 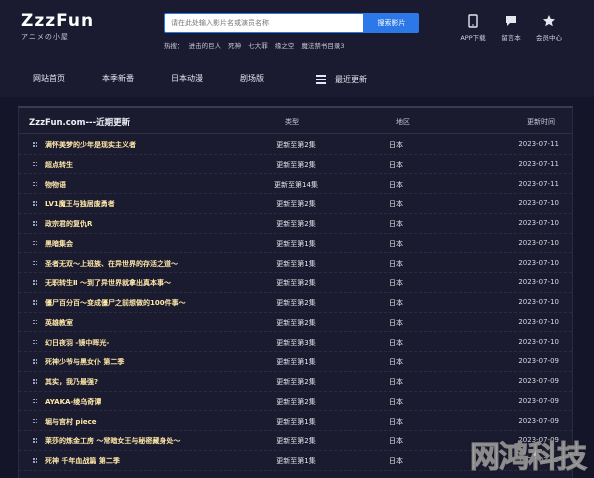 I want to click on anime-title-link: 僵尸百分百～变成僵尸之前想做的100件事～, so click(x=115, y=303).